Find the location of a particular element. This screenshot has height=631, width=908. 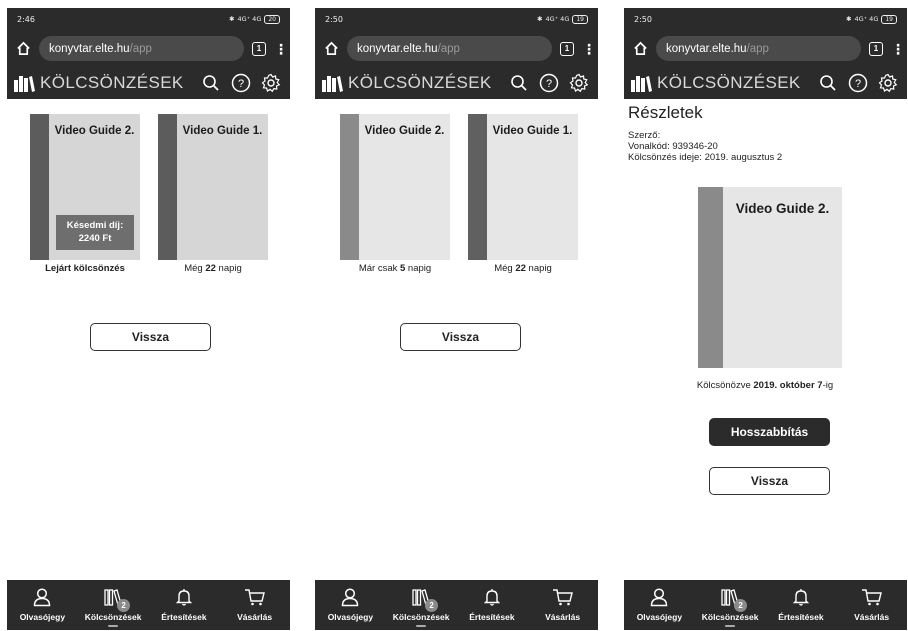

network-indicator: 4G⁺ 4G is located at coordinates (249, 19).